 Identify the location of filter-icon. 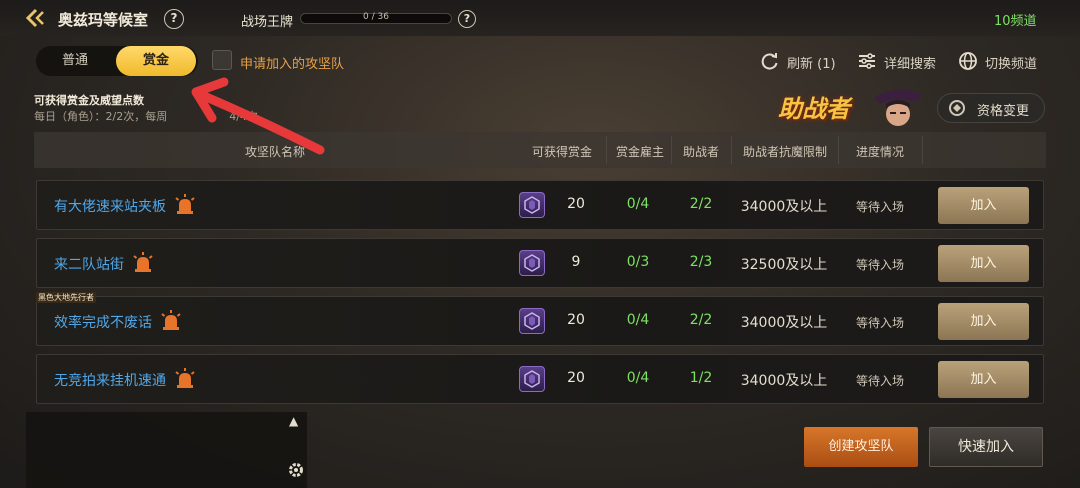
(867, 61).